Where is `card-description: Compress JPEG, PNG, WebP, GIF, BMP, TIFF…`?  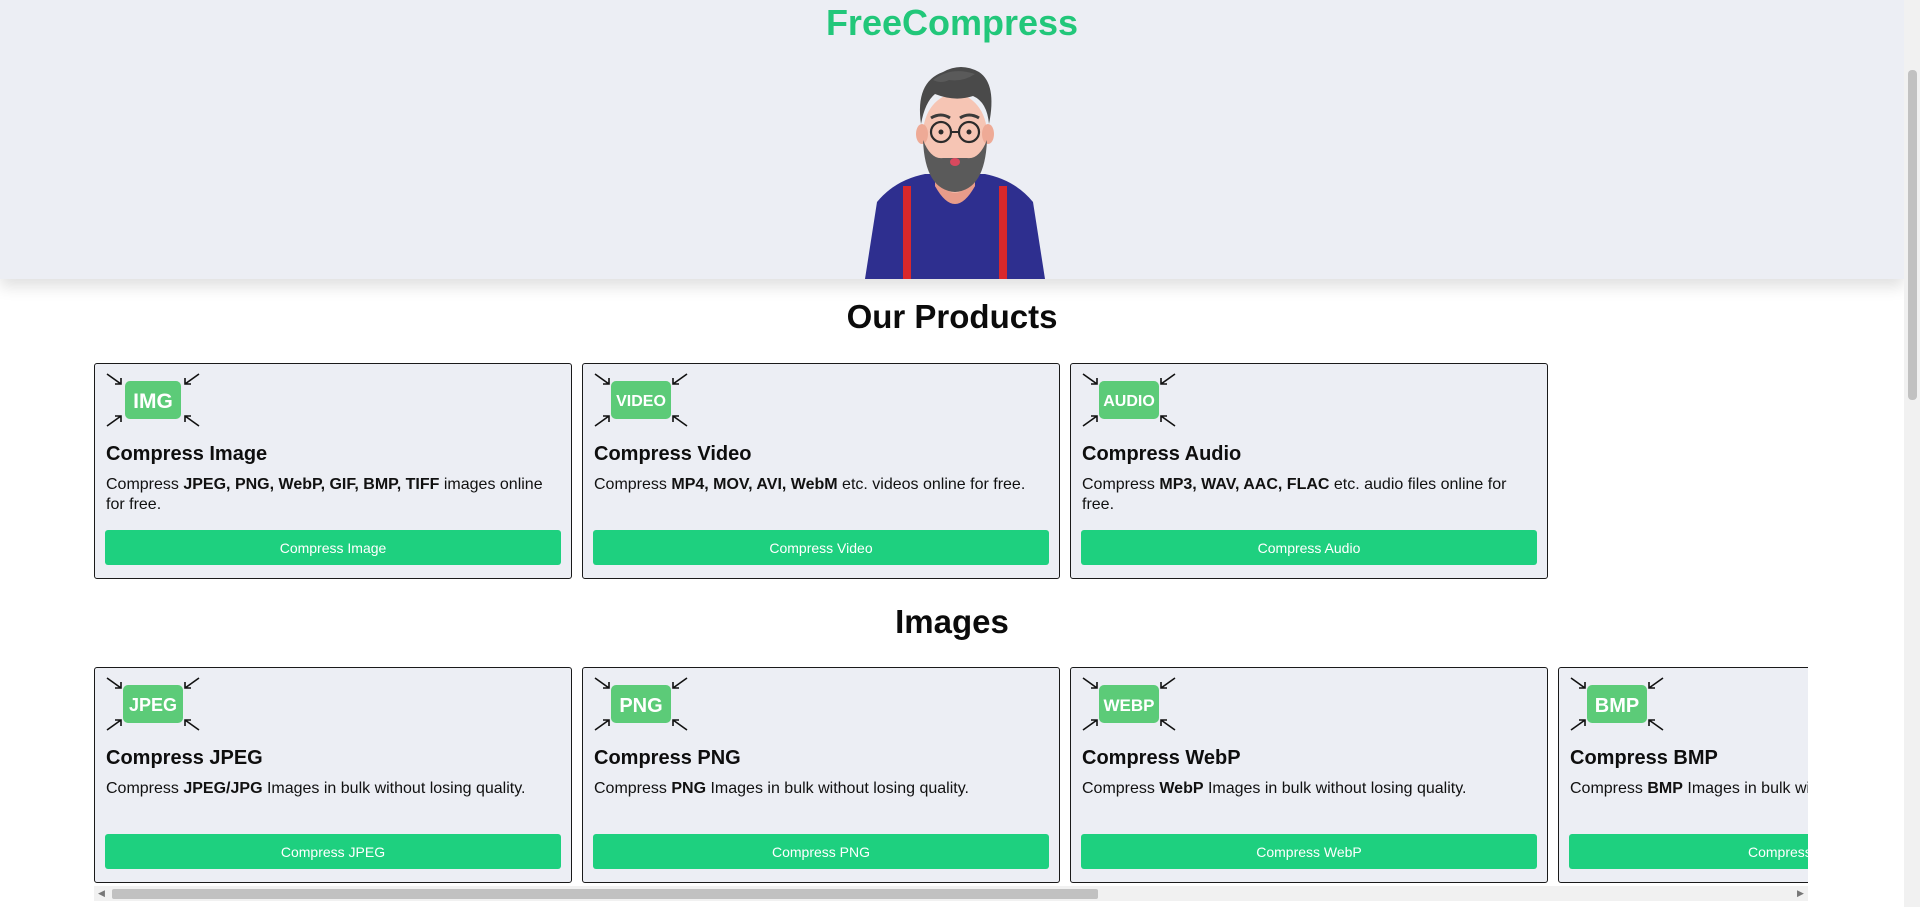 card-description: Compress JPEG, PNG, WebP, GIF, BMP, TIFF… is located at coordinates (324, 494).